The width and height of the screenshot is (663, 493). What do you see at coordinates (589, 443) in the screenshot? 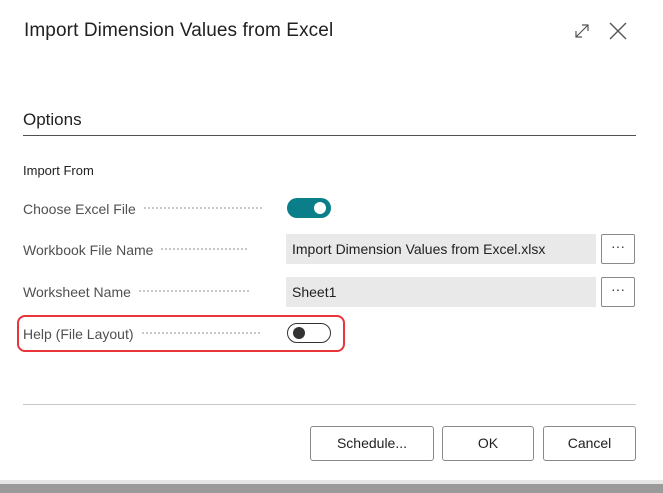
I see `cancel-button: Cancel` at bounding box center [589, 443].